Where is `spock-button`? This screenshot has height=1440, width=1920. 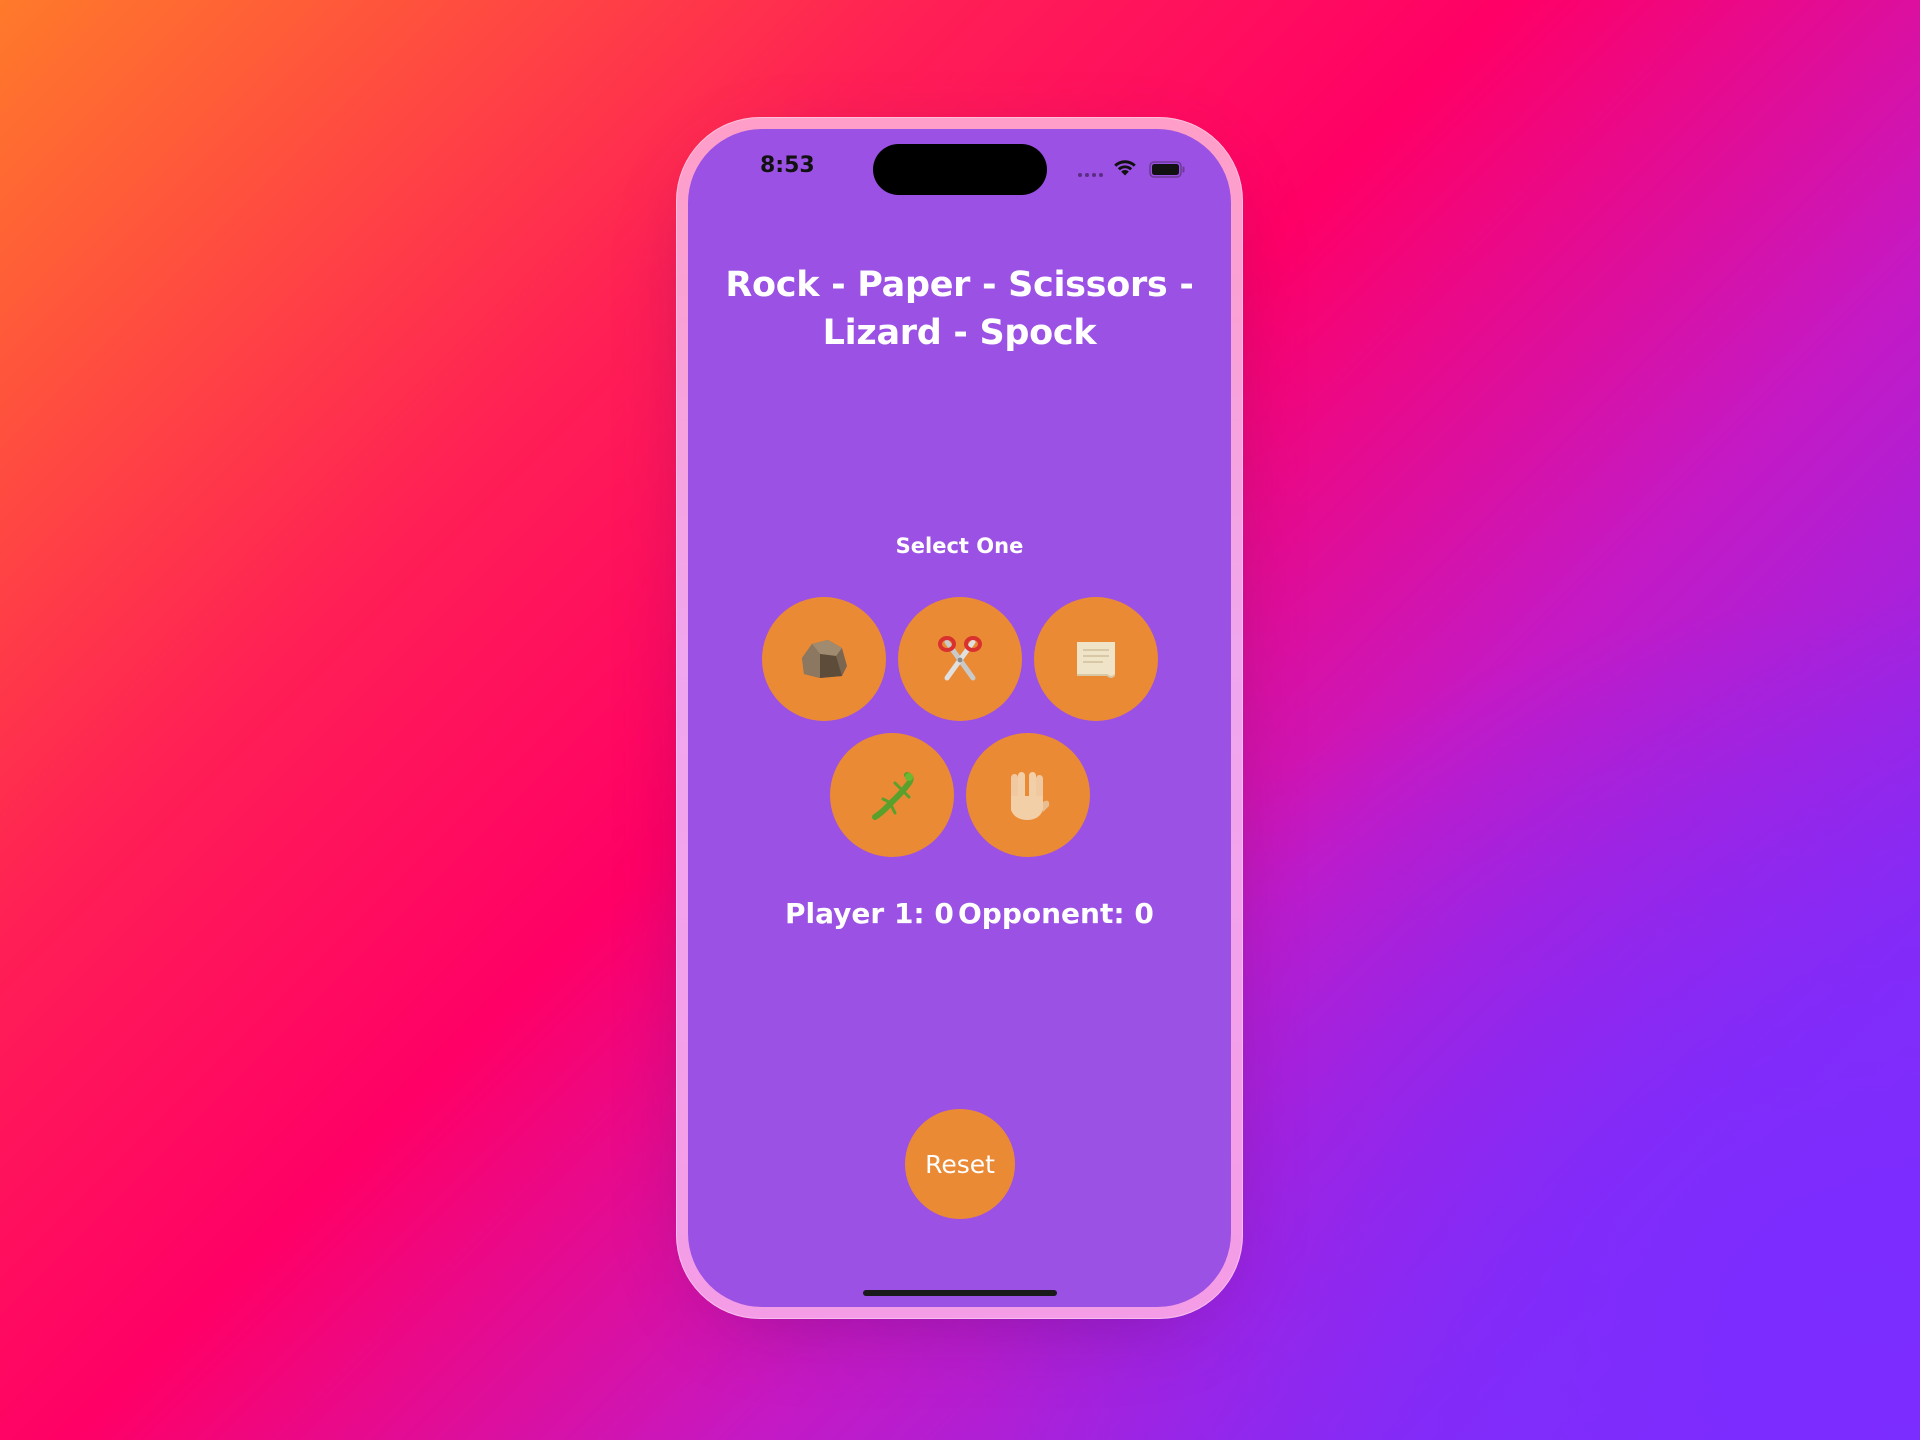
spock-button is located at coordinates (1028, 795).